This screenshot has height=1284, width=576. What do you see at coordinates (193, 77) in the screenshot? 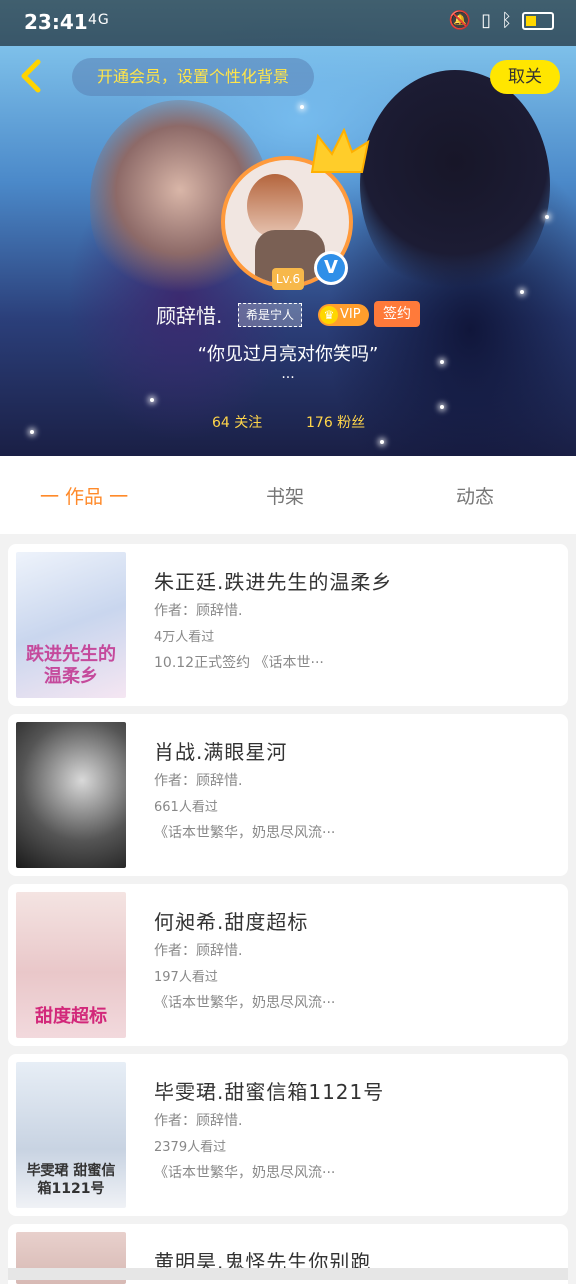
I see `vip-background-banner: 开通会员，设置个性化背景` at bounding box center [193, 77].